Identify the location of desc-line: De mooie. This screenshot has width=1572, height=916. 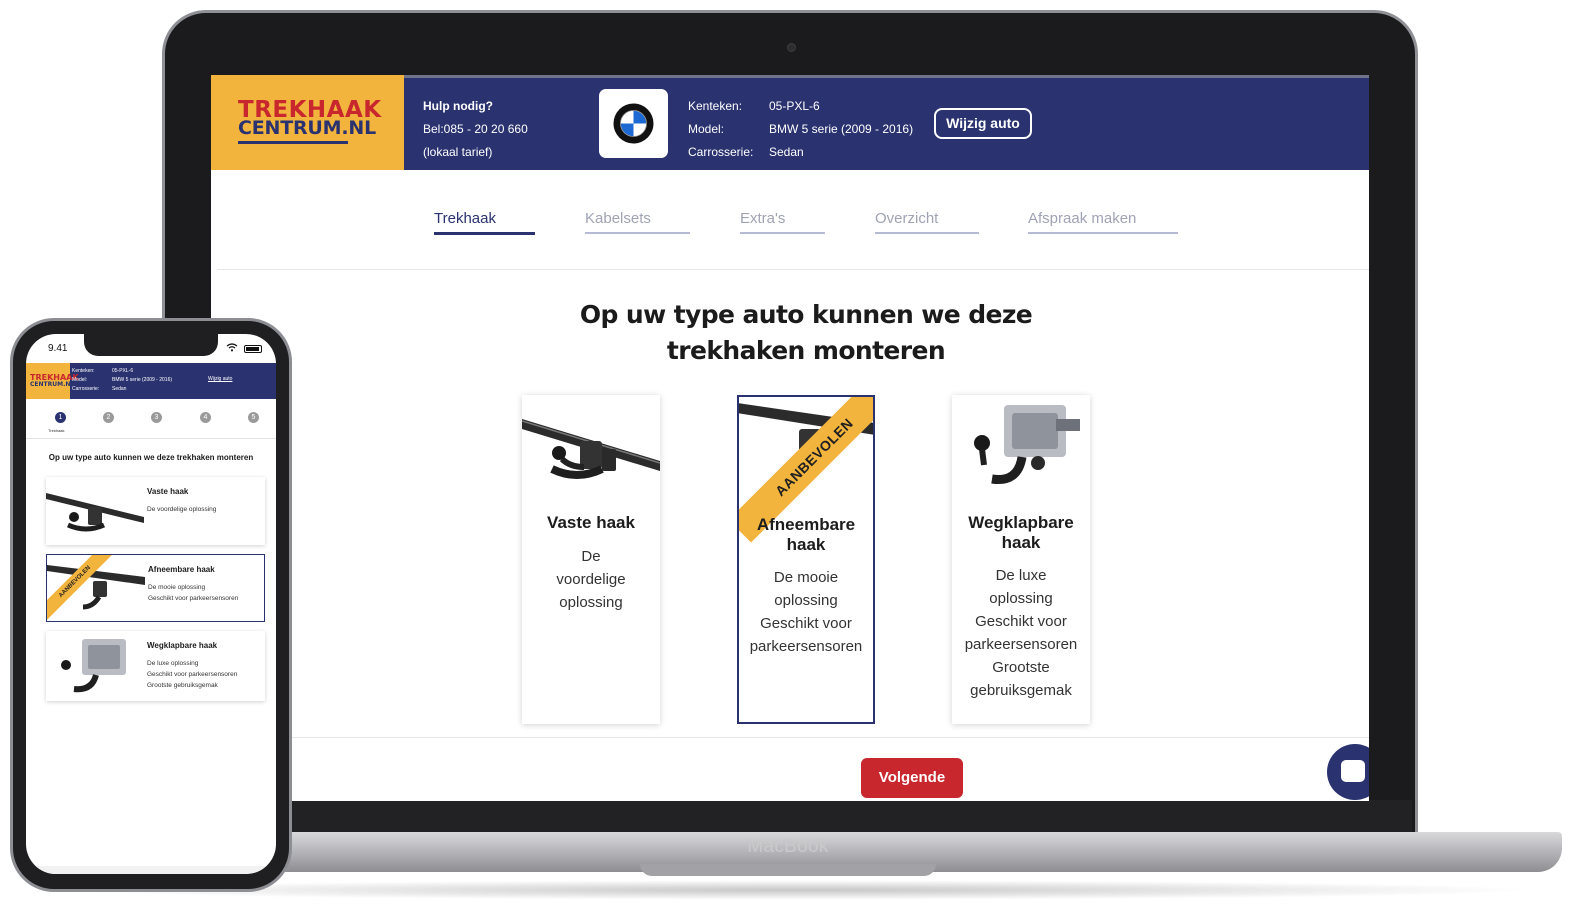
(806, 577).